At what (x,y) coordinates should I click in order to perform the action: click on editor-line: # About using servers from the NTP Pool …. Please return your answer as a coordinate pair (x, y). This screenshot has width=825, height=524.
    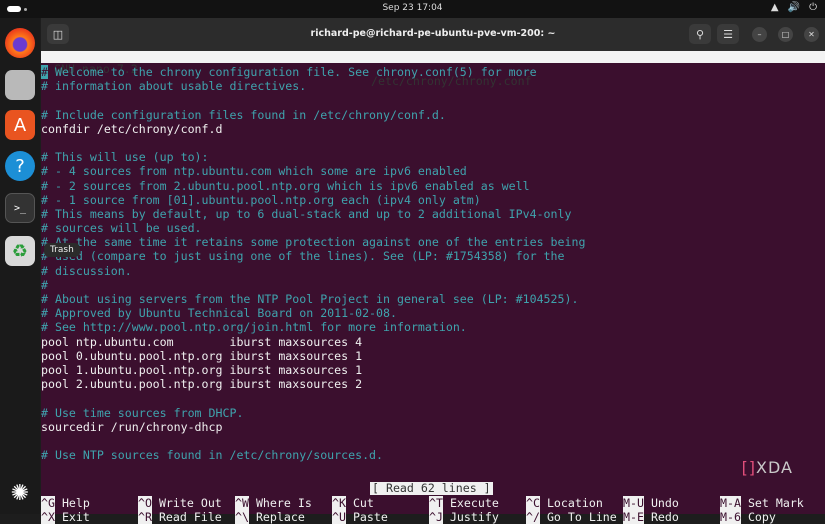
    Looking at the image, I should click on (313, 299).